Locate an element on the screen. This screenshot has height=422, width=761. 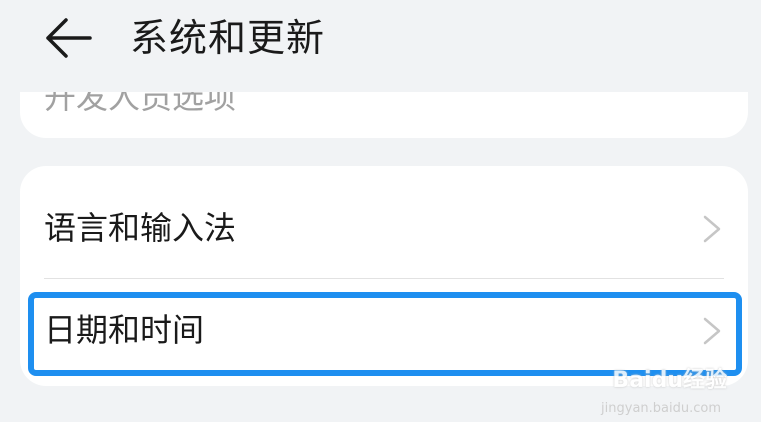
clipped-item-label: 开发人员选项 is located at coordinates (140, 104).